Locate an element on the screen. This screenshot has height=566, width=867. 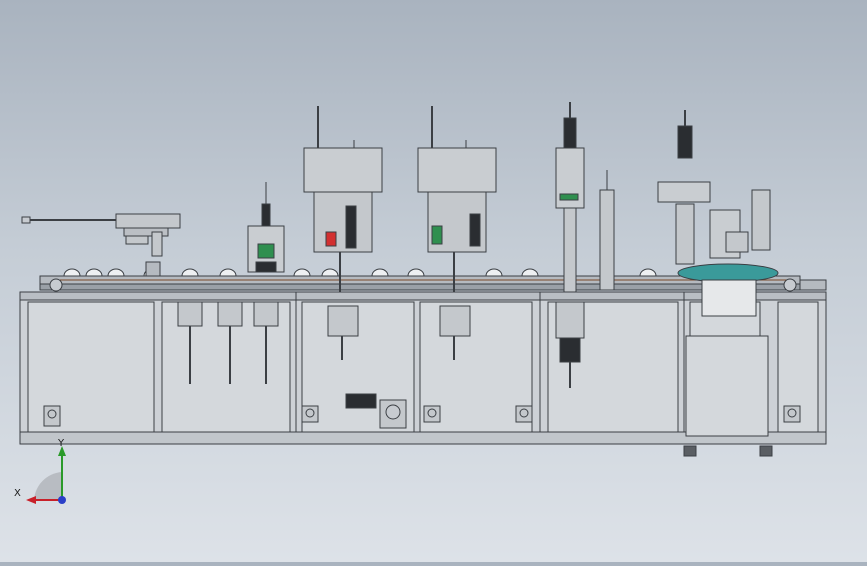
station-feeder-tower is located at coordinates (714, 187).